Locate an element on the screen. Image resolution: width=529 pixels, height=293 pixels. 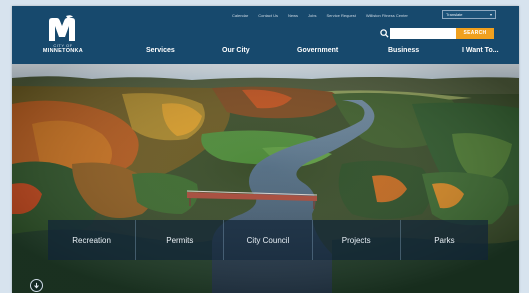
translate-label: Translate is located at coordinates (454, 14).